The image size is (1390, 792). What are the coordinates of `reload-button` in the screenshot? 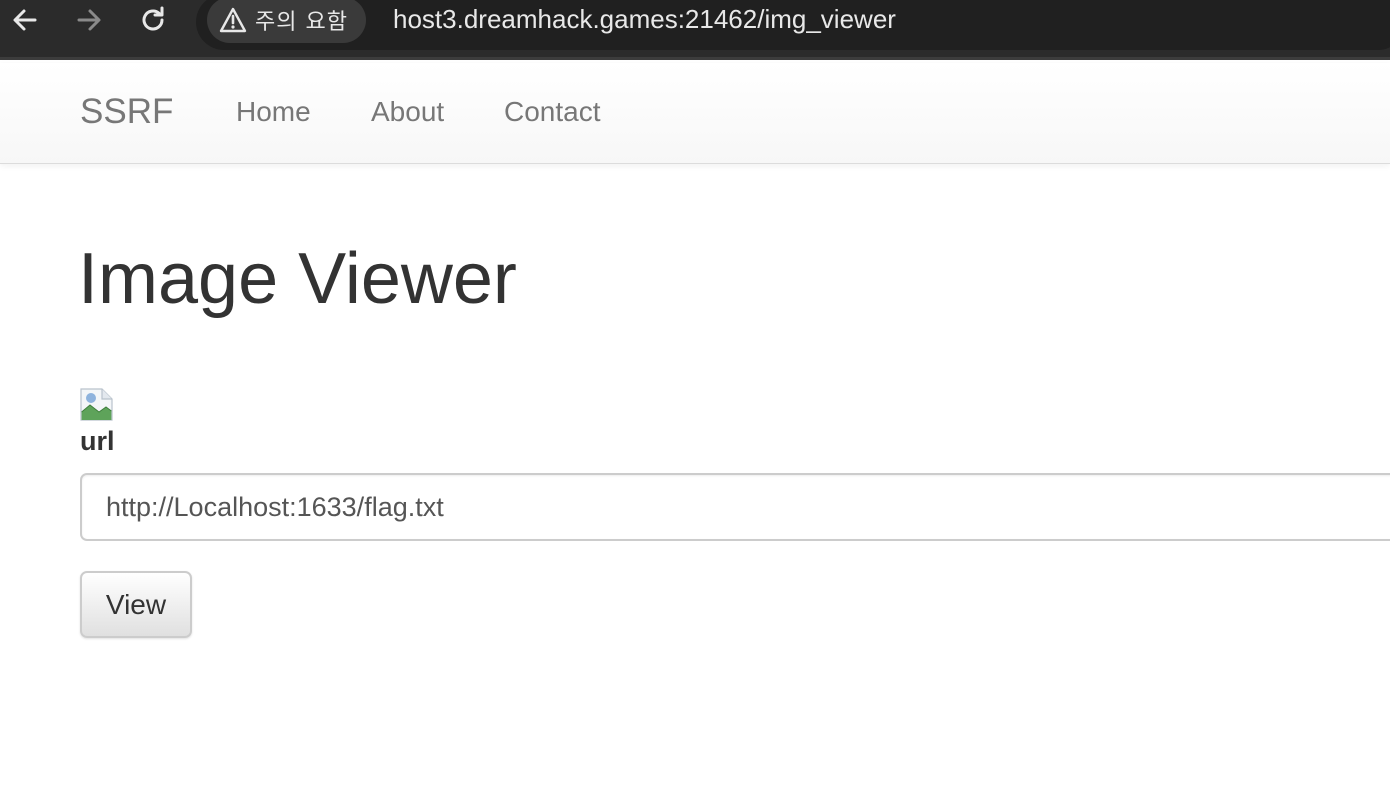 It's located at (153, 20).